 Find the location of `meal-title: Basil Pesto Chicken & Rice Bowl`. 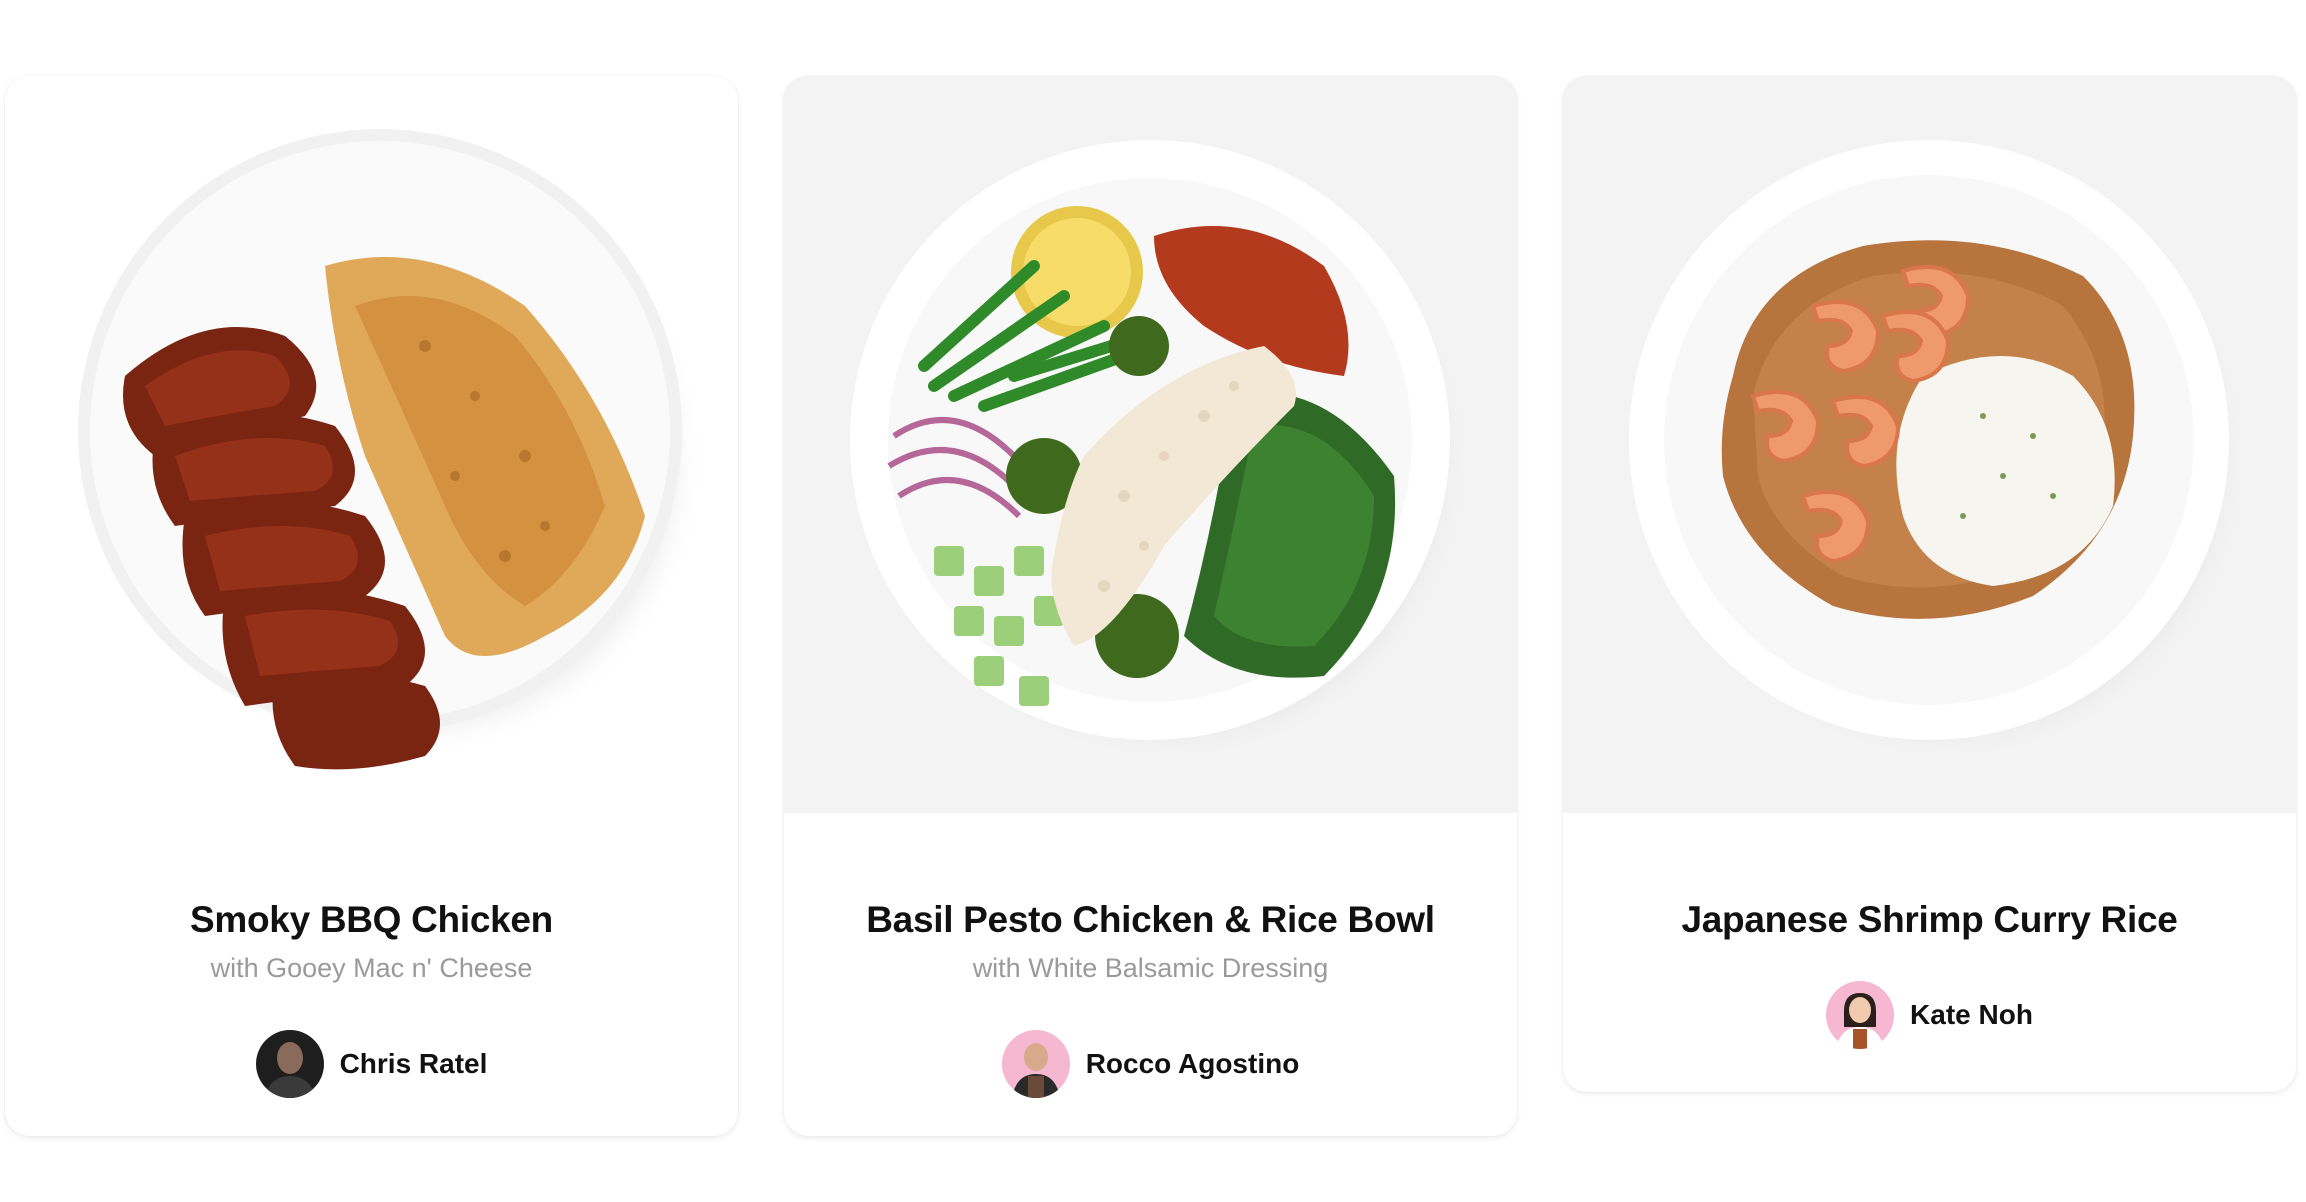

meal-title: Basil Pesto Chicken & Rice Bowl is located at coordinates (1150, 920).